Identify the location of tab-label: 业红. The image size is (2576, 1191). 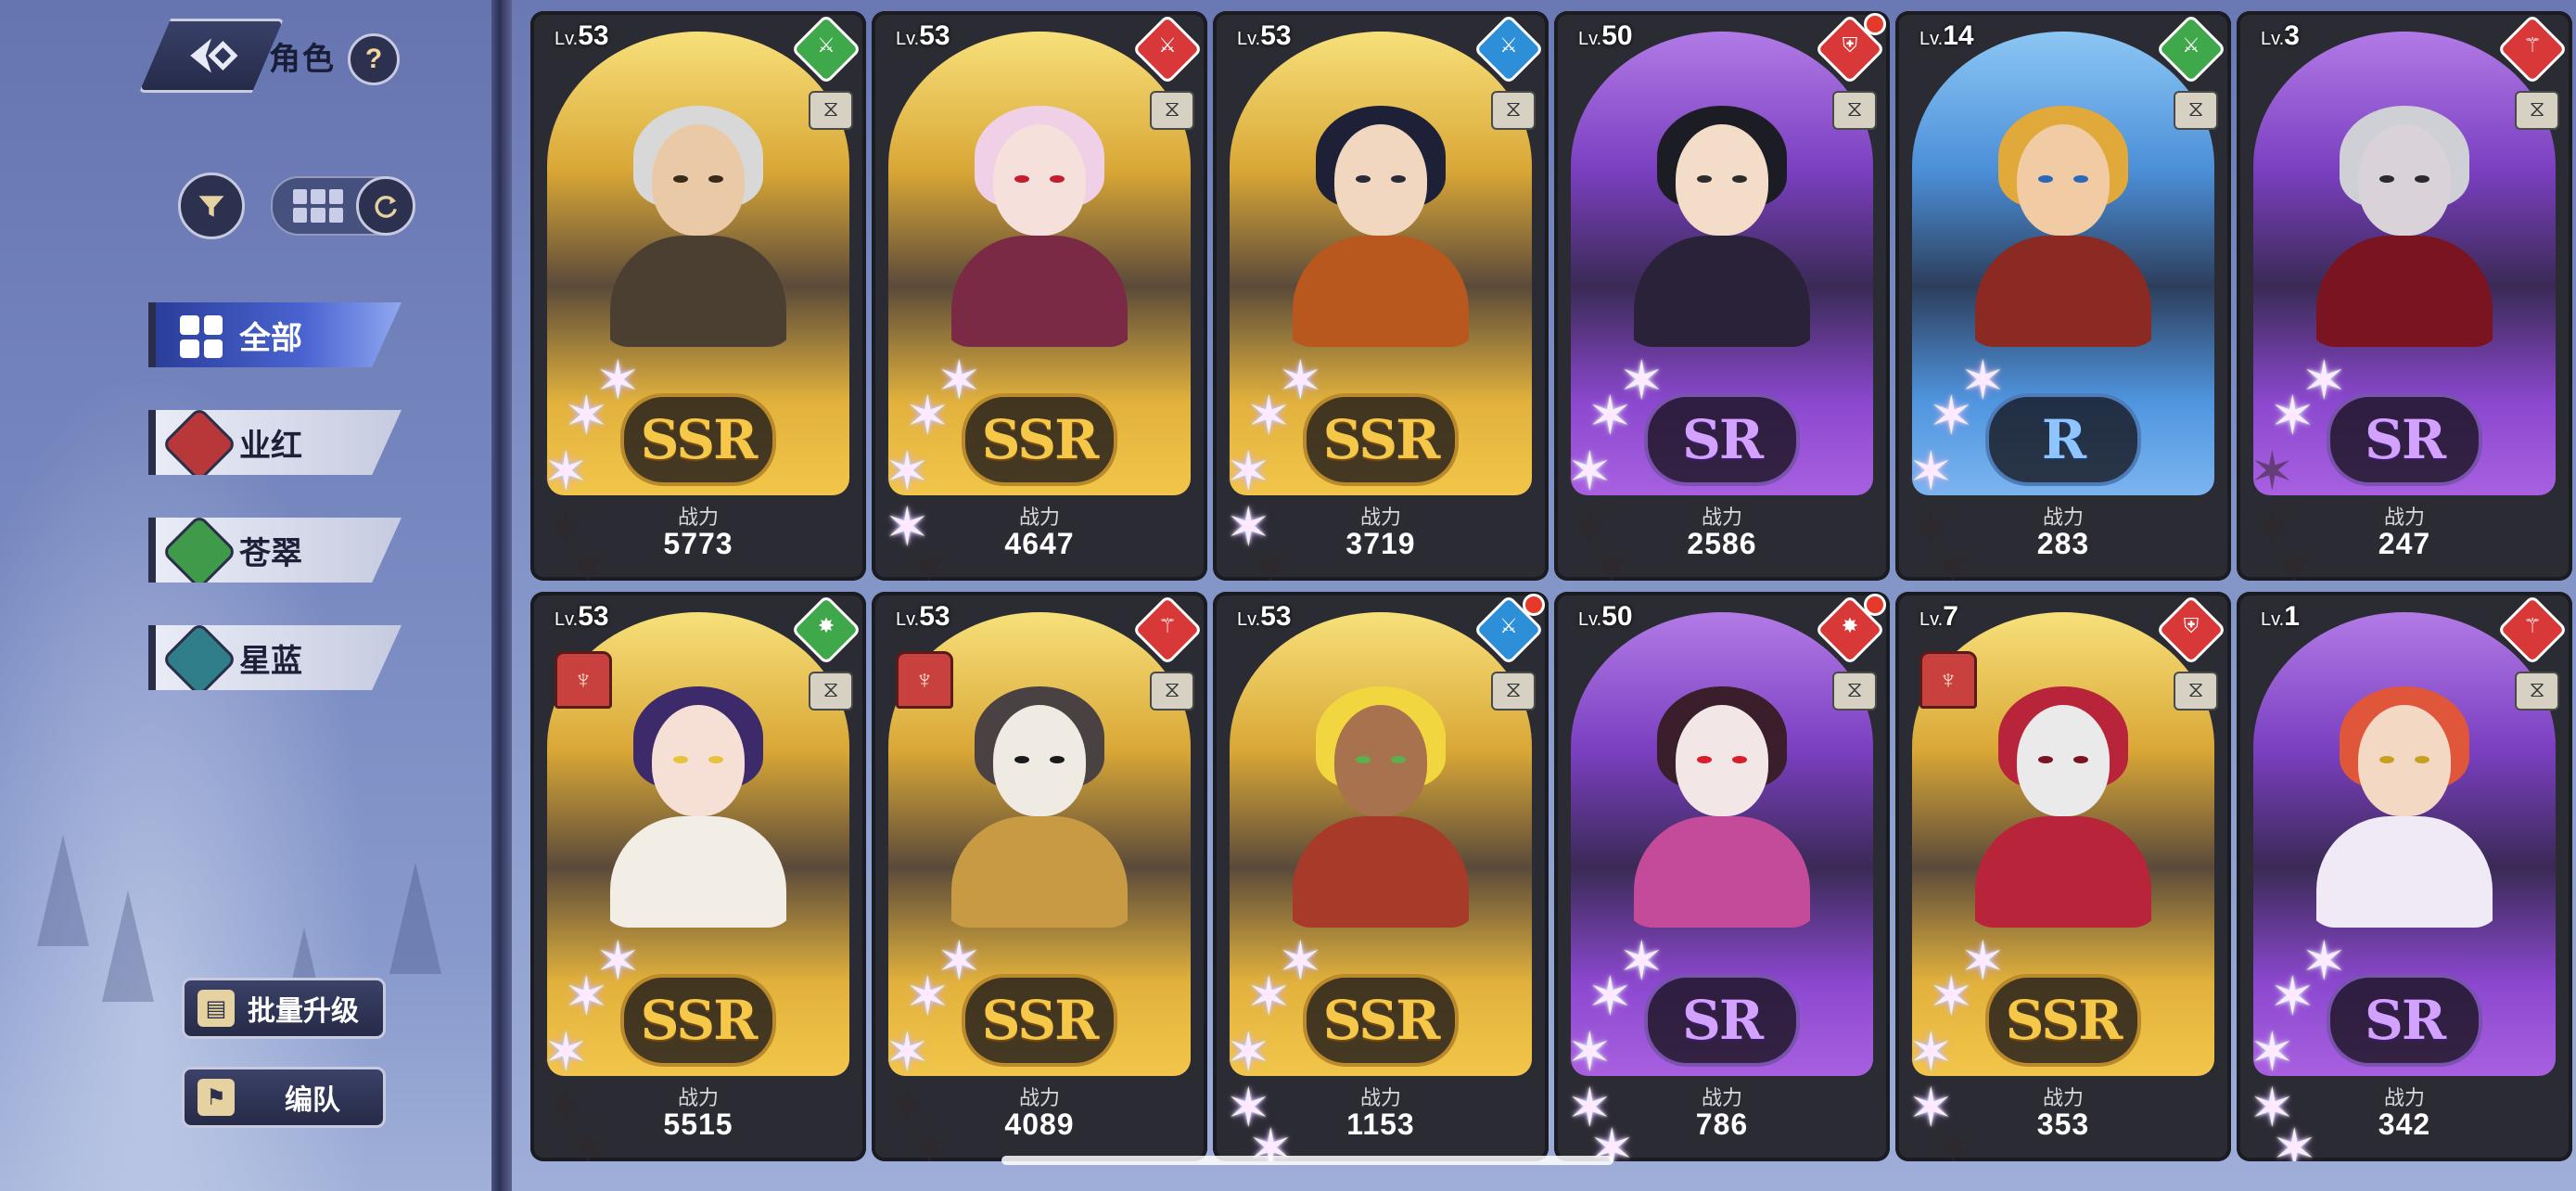
(271, 446).